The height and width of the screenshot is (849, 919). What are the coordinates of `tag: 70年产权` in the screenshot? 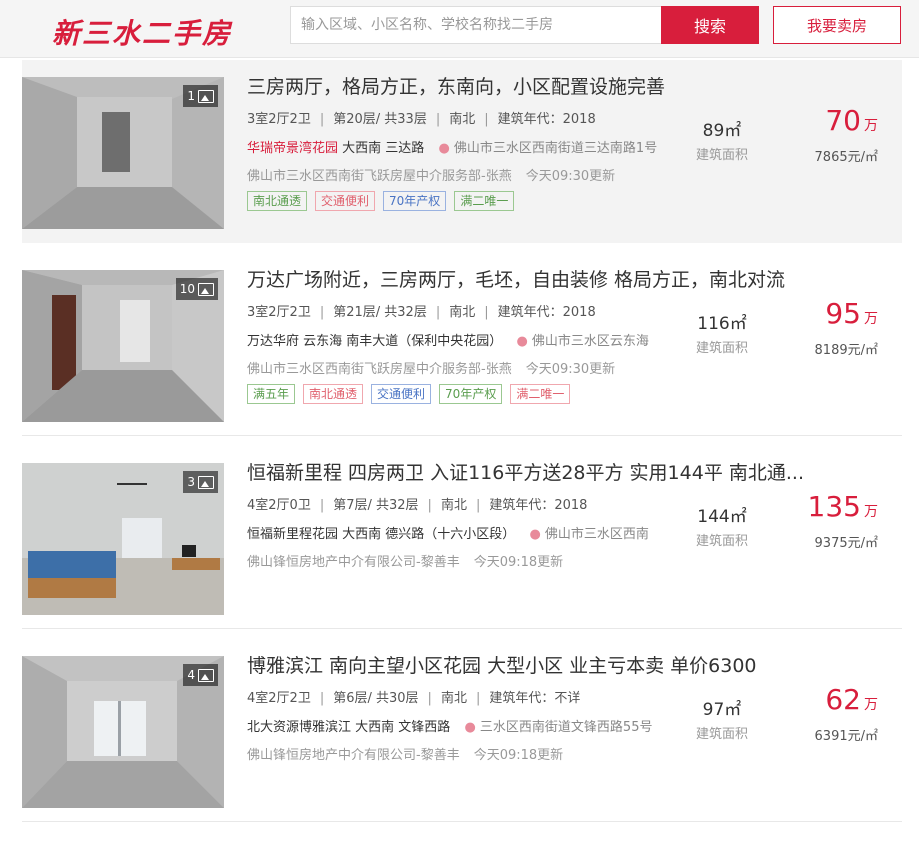 It's located at (415, 201).